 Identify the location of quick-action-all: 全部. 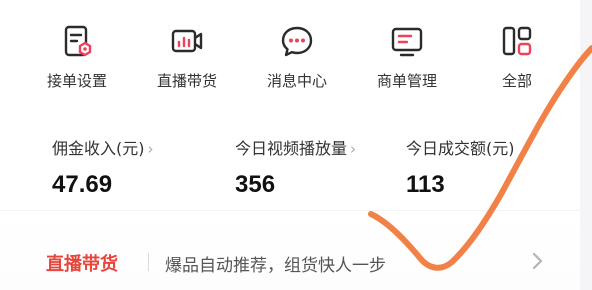
(517, 56).